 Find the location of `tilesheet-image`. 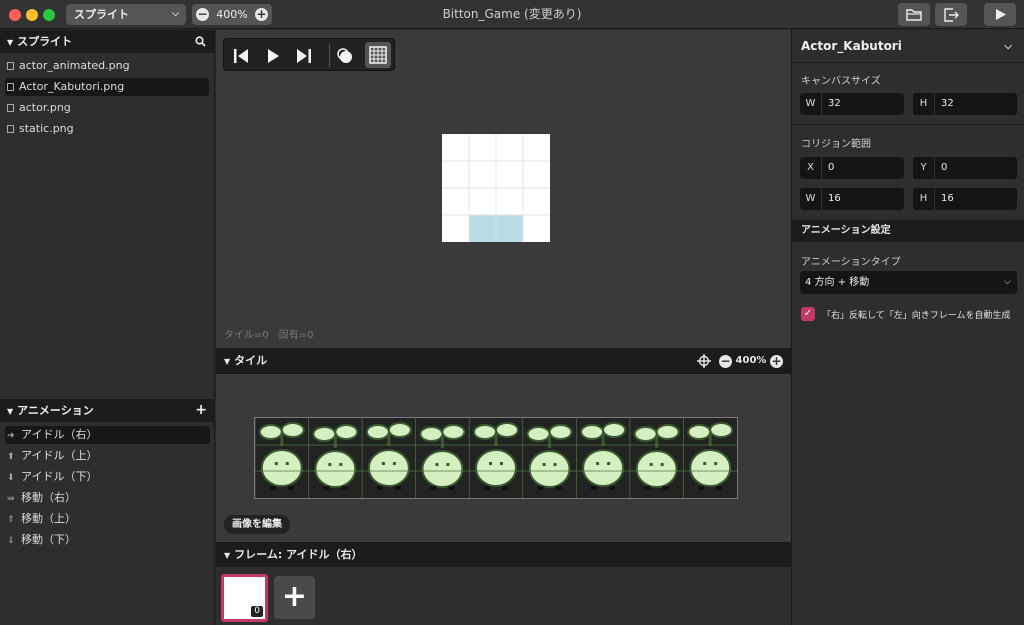

tilesheet-image is located at coordinates (495, 458).